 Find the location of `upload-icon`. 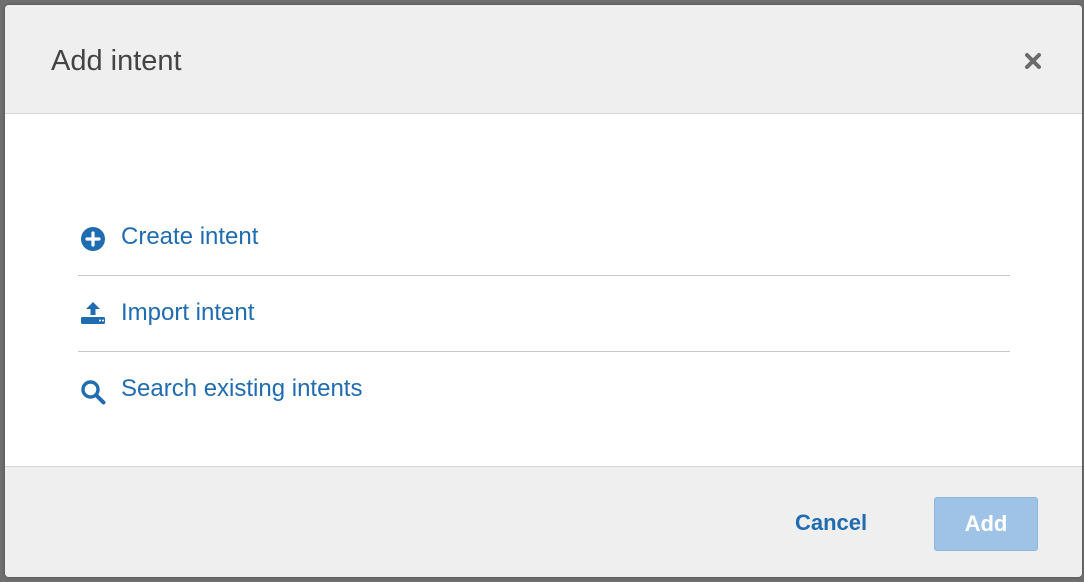

upload-icon is located at coordinates (93, 313).